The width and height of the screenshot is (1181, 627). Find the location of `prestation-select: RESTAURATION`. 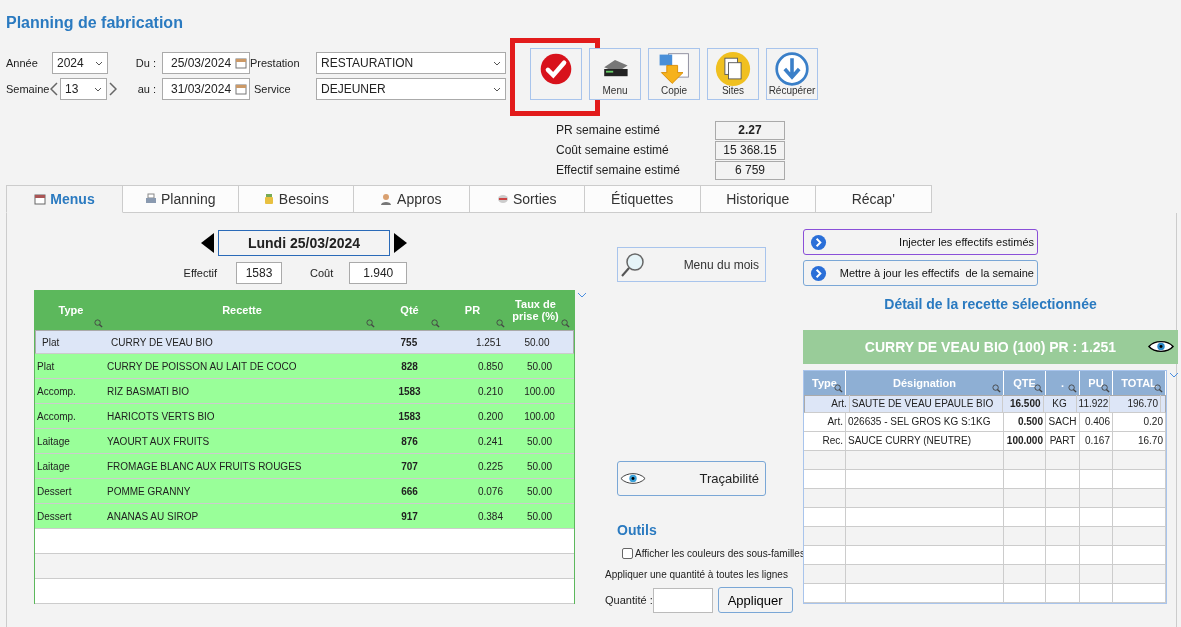

prestation-select: RESTAURATION is located at coordinates (411, 63).